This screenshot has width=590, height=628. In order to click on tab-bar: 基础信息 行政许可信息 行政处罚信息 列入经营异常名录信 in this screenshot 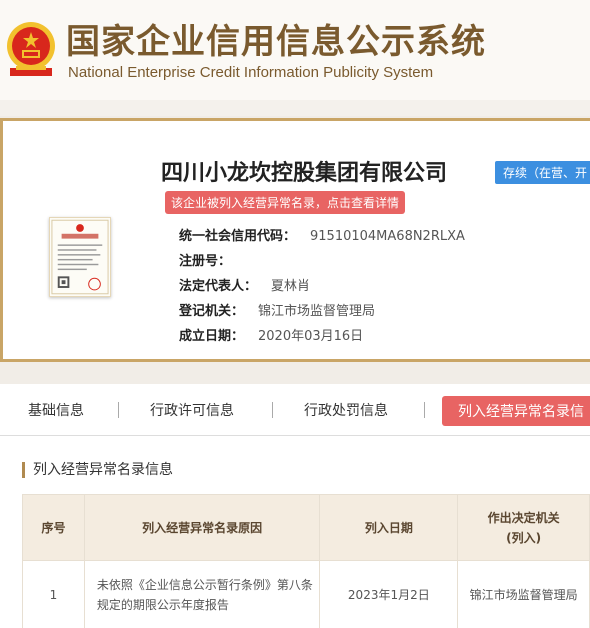, I will do `click(295, 410)`.